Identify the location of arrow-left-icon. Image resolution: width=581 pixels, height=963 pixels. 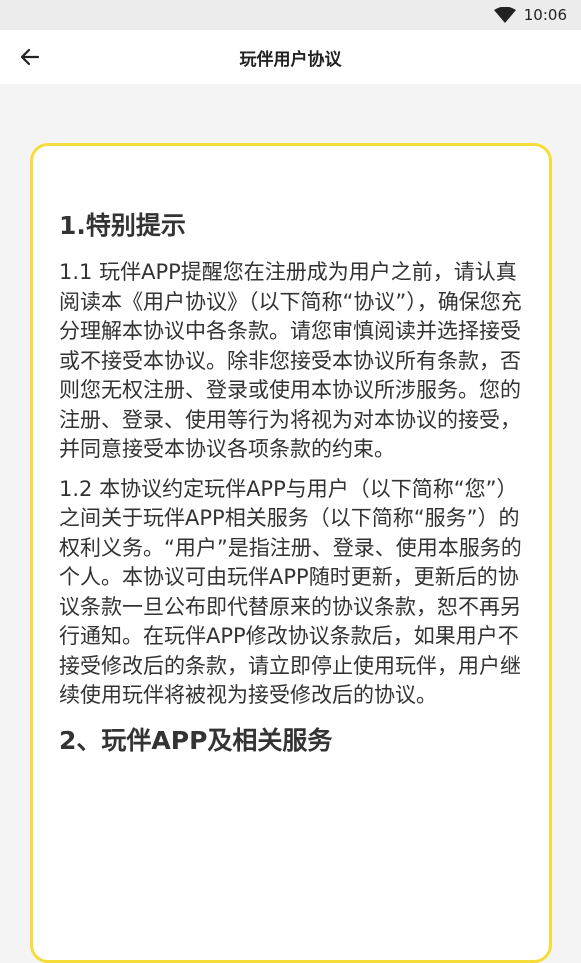
(30, 57).